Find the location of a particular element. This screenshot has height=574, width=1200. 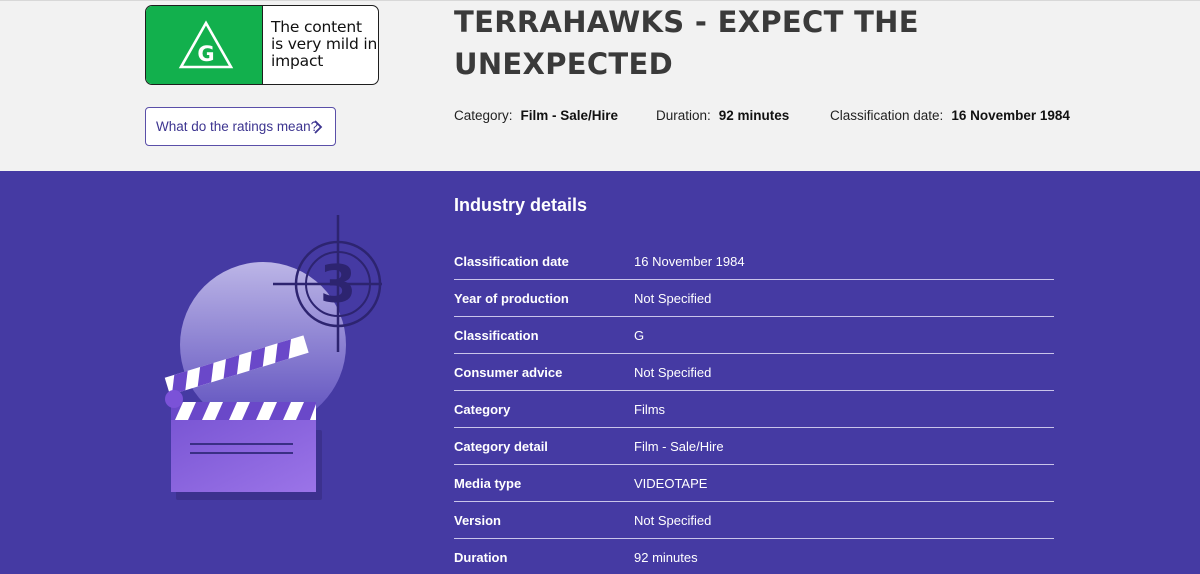

meta-label: Duration: is located at coordinates (683, 115).